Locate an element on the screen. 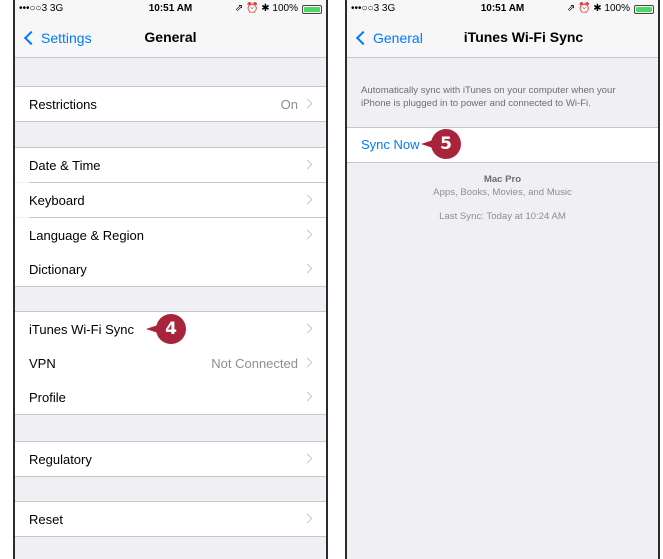 The height and width of the screenshot is (559, 663). page-title: iTunes Wi-Fi Sync is located at coordinates (523, 37).